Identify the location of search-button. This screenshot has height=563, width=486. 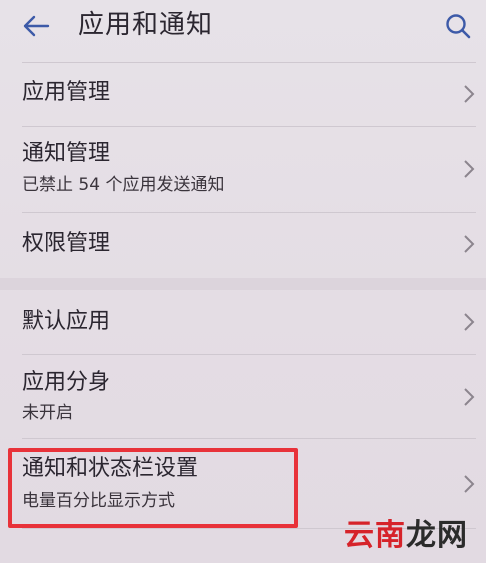
(458, 26).